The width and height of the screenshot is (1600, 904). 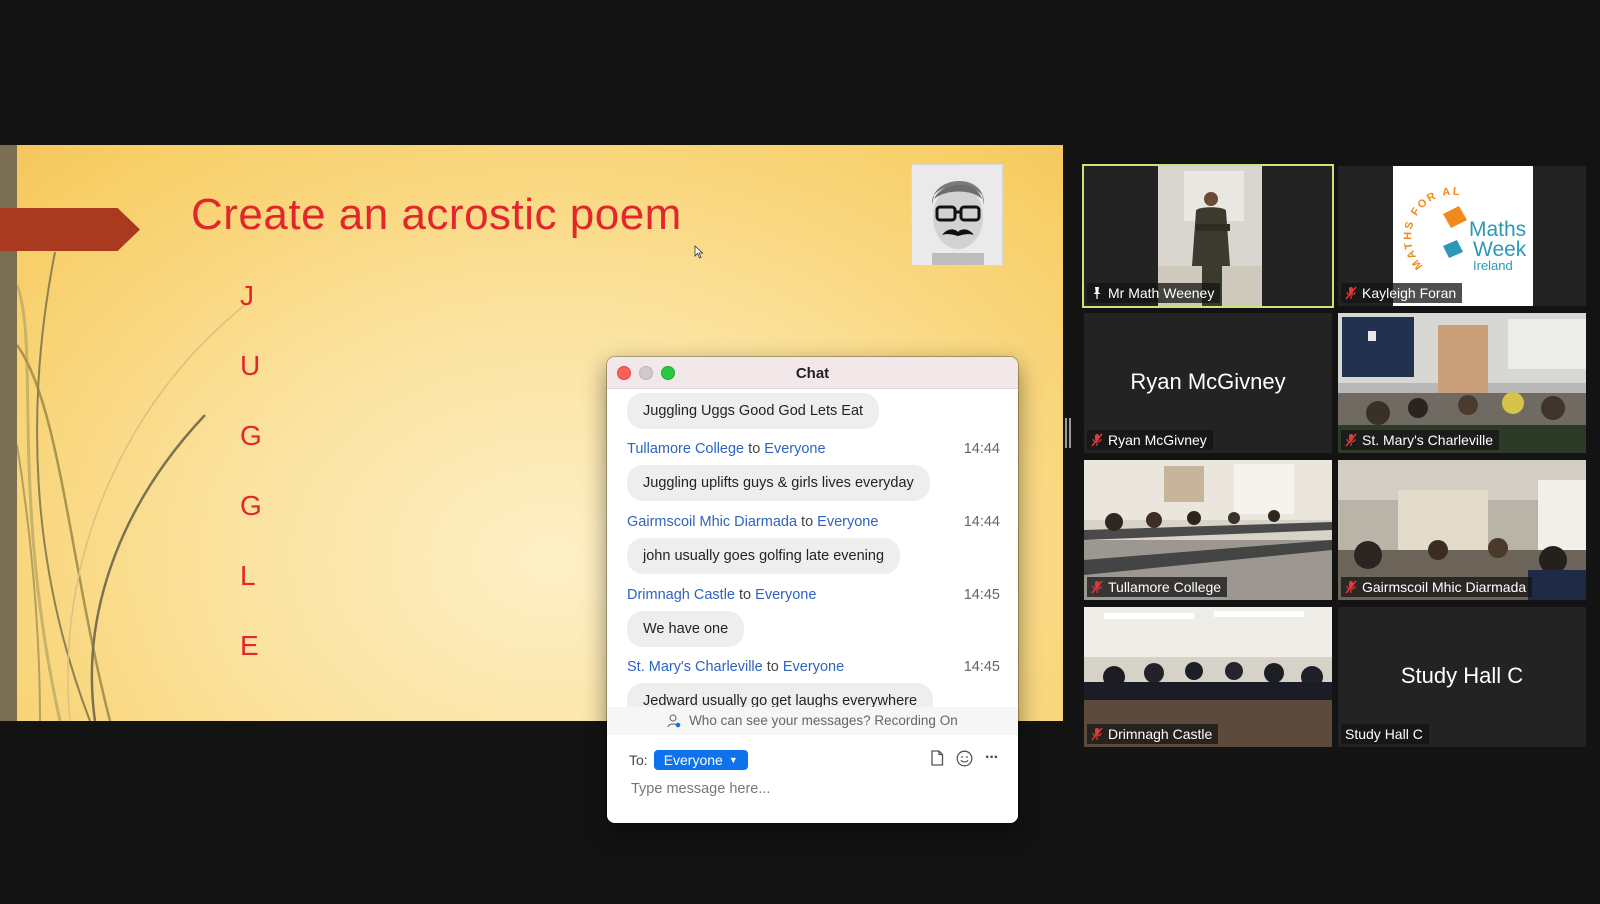 What do you see at coordinates (1160, 734) in the screenshot?
I see `participant-name: Drimnagh Castle` at bounding box center [1160, 734].